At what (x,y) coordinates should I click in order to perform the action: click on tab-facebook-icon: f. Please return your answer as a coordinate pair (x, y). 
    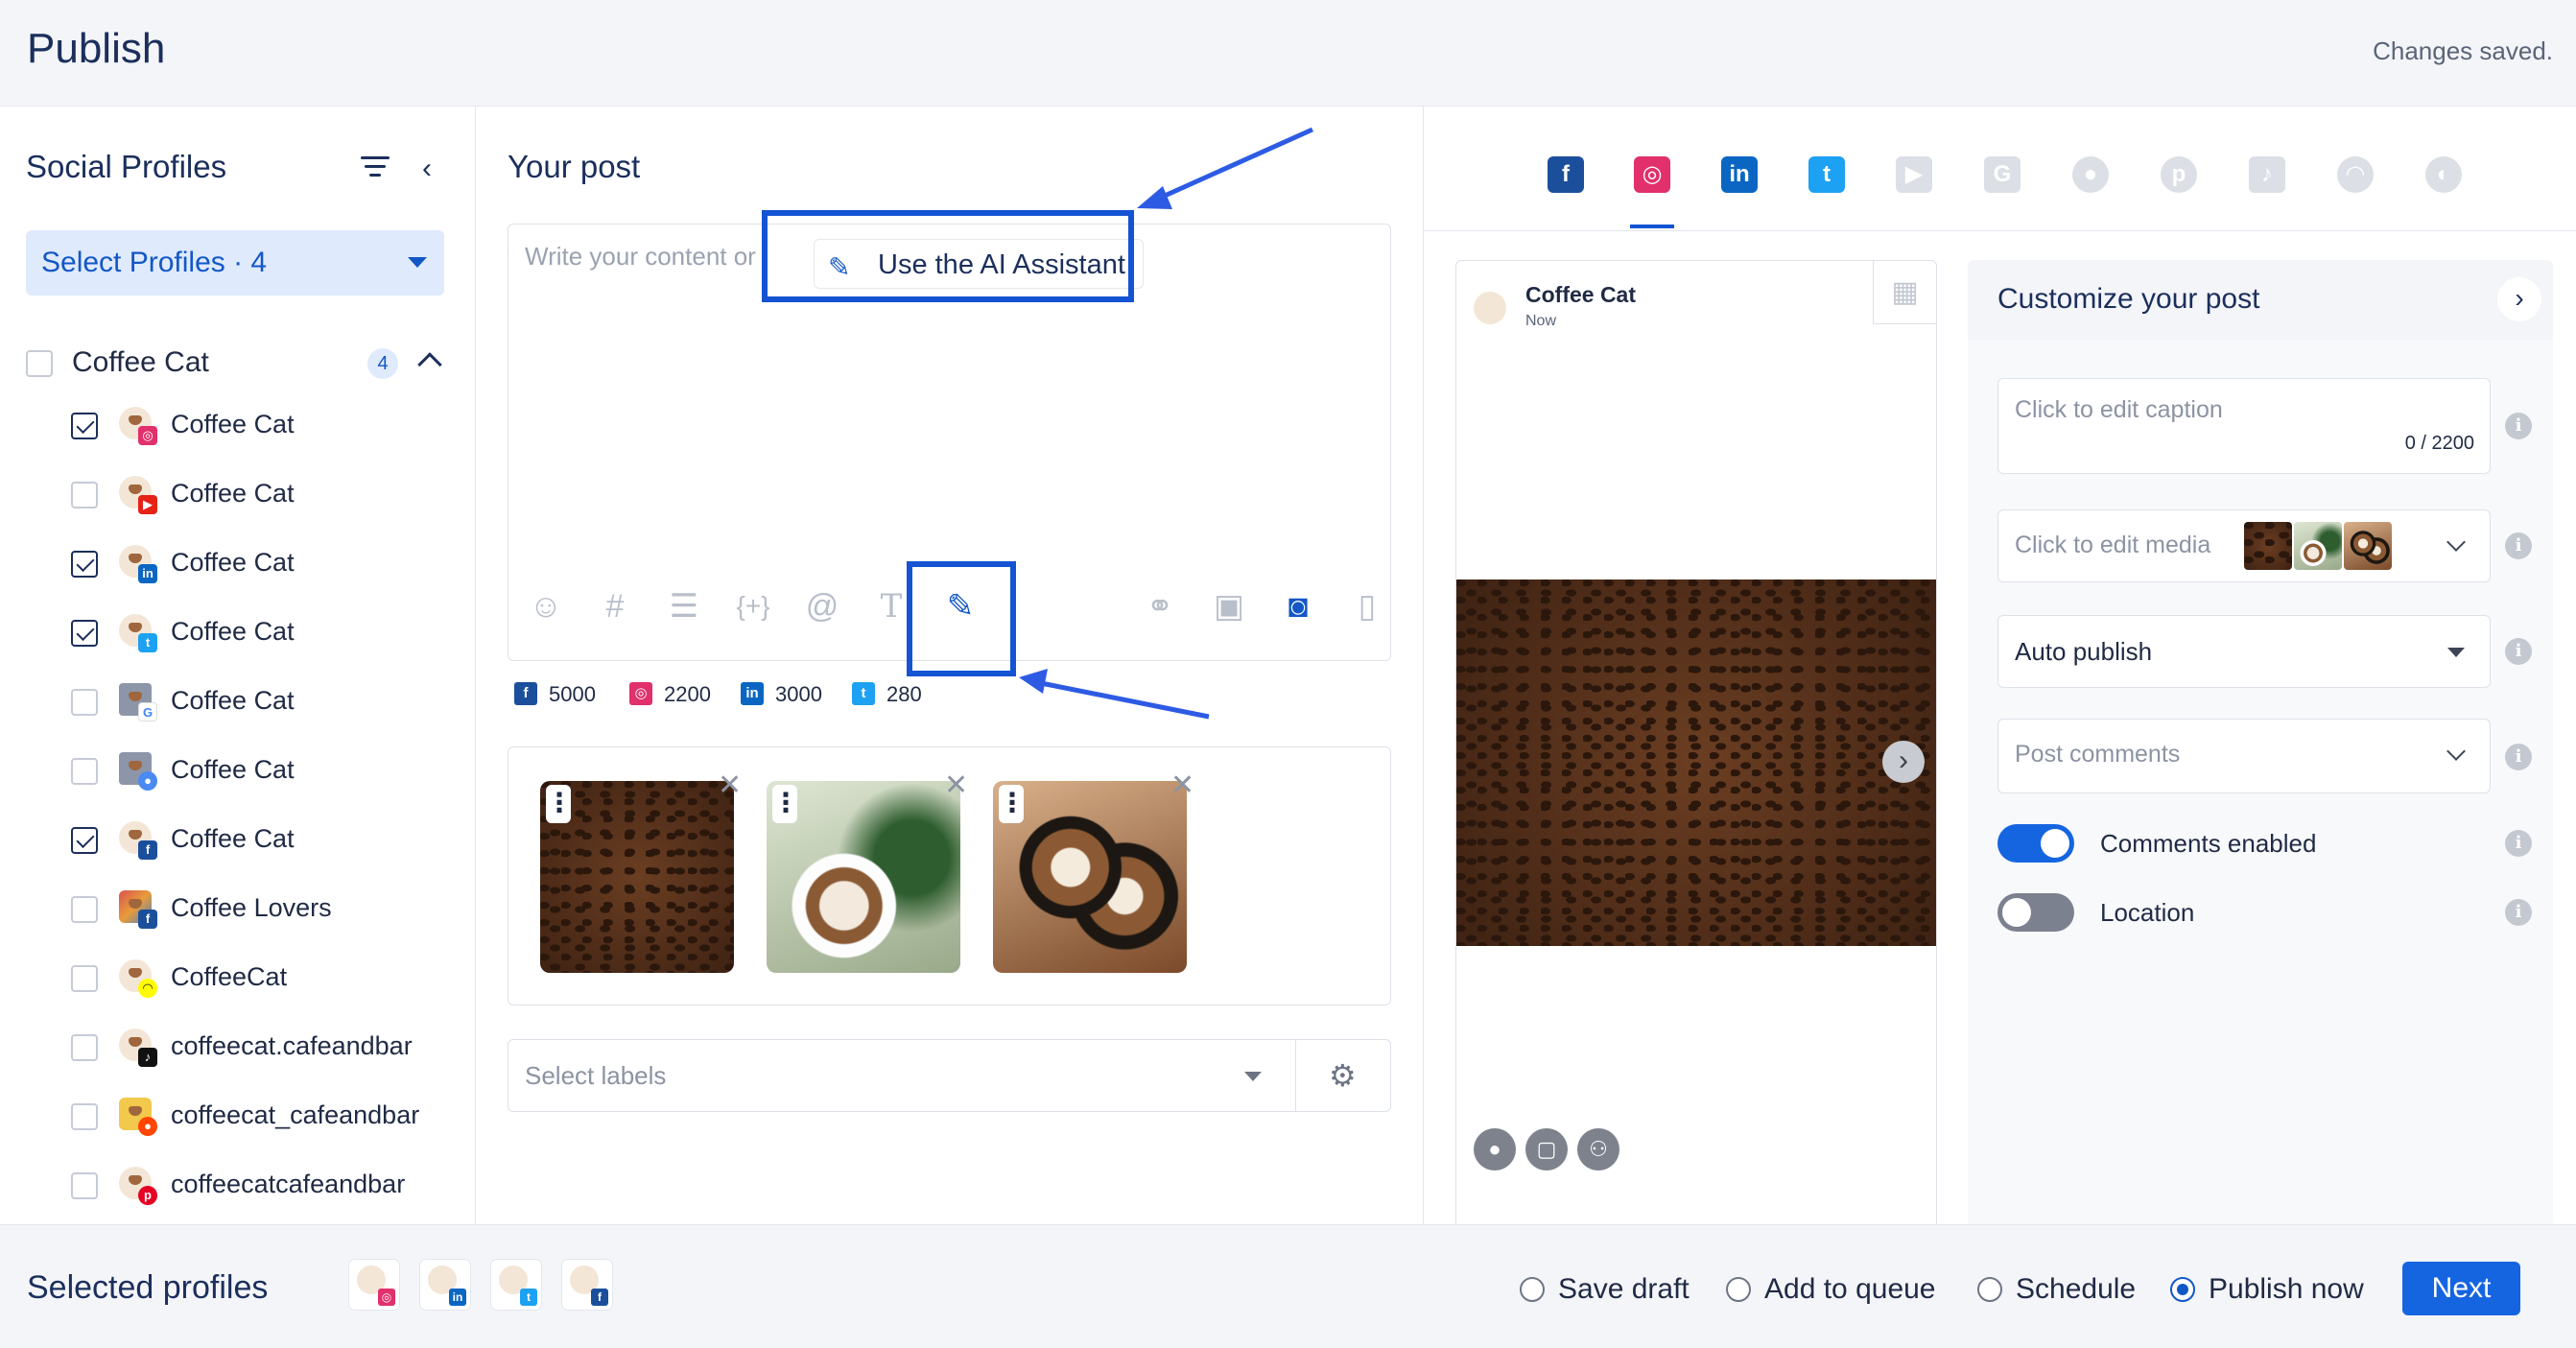
    Looking at the image, I should click on (1566, 174).